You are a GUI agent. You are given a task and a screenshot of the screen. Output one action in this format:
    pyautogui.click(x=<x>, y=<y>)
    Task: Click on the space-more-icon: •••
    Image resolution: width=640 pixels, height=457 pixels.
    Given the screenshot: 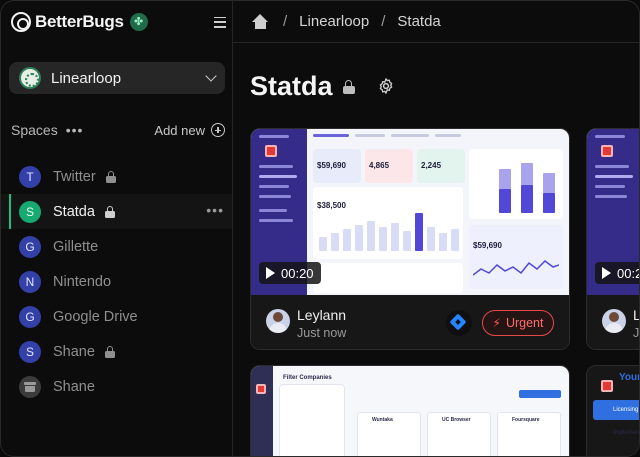 What is the action you would take?
    pyautogui.click(x=215, y=210)
    